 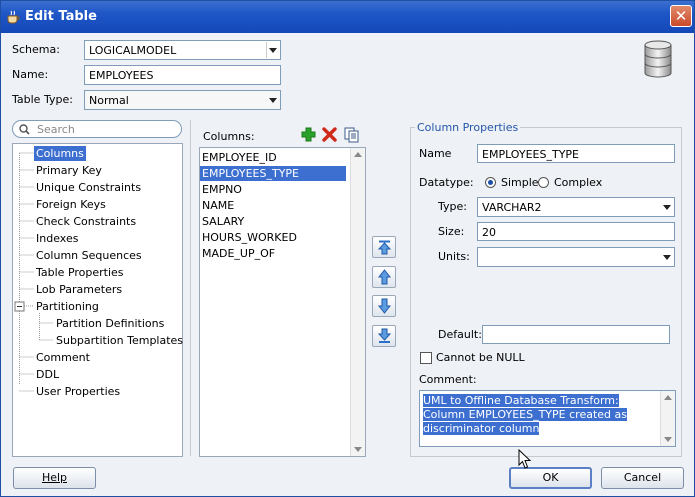 I want to click on size-label: Size:, so click(x=451, y=231).